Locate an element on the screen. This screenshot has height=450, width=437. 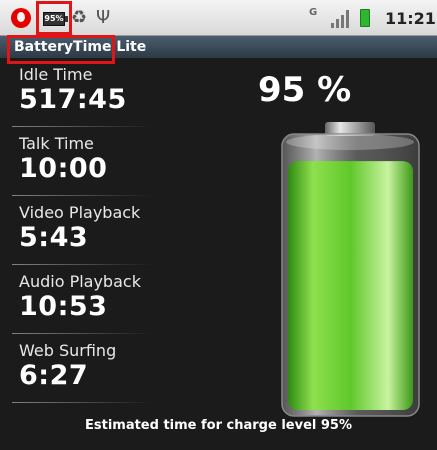
stat-value: 10:53 is located at coordinates (63, 306).